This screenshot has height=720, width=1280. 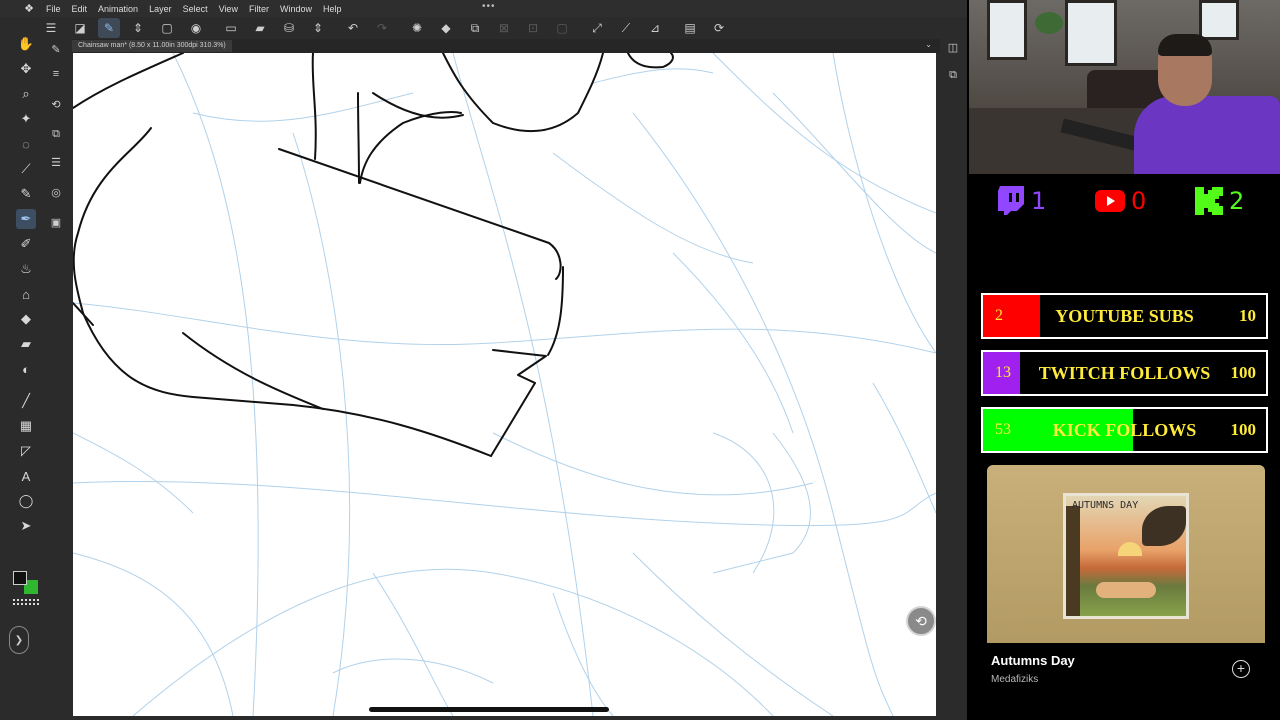 I want to click on goal-target: 10, so click(x=1247, y=315).